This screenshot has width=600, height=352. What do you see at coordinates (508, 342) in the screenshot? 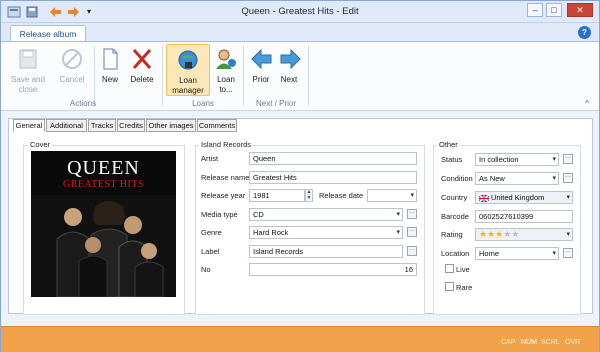
I see `cap-indicator: CAP` at bounding box center [508, 342].